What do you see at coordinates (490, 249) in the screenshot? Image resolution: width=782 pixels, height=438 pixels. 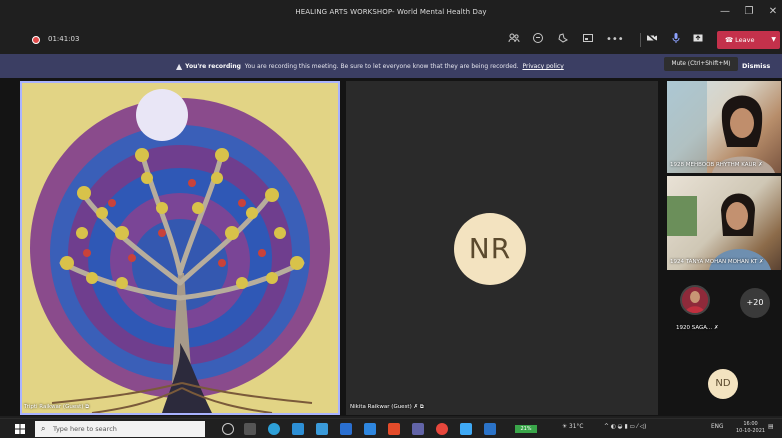 I see `avatar: NR` at bounding box center [490, 249].